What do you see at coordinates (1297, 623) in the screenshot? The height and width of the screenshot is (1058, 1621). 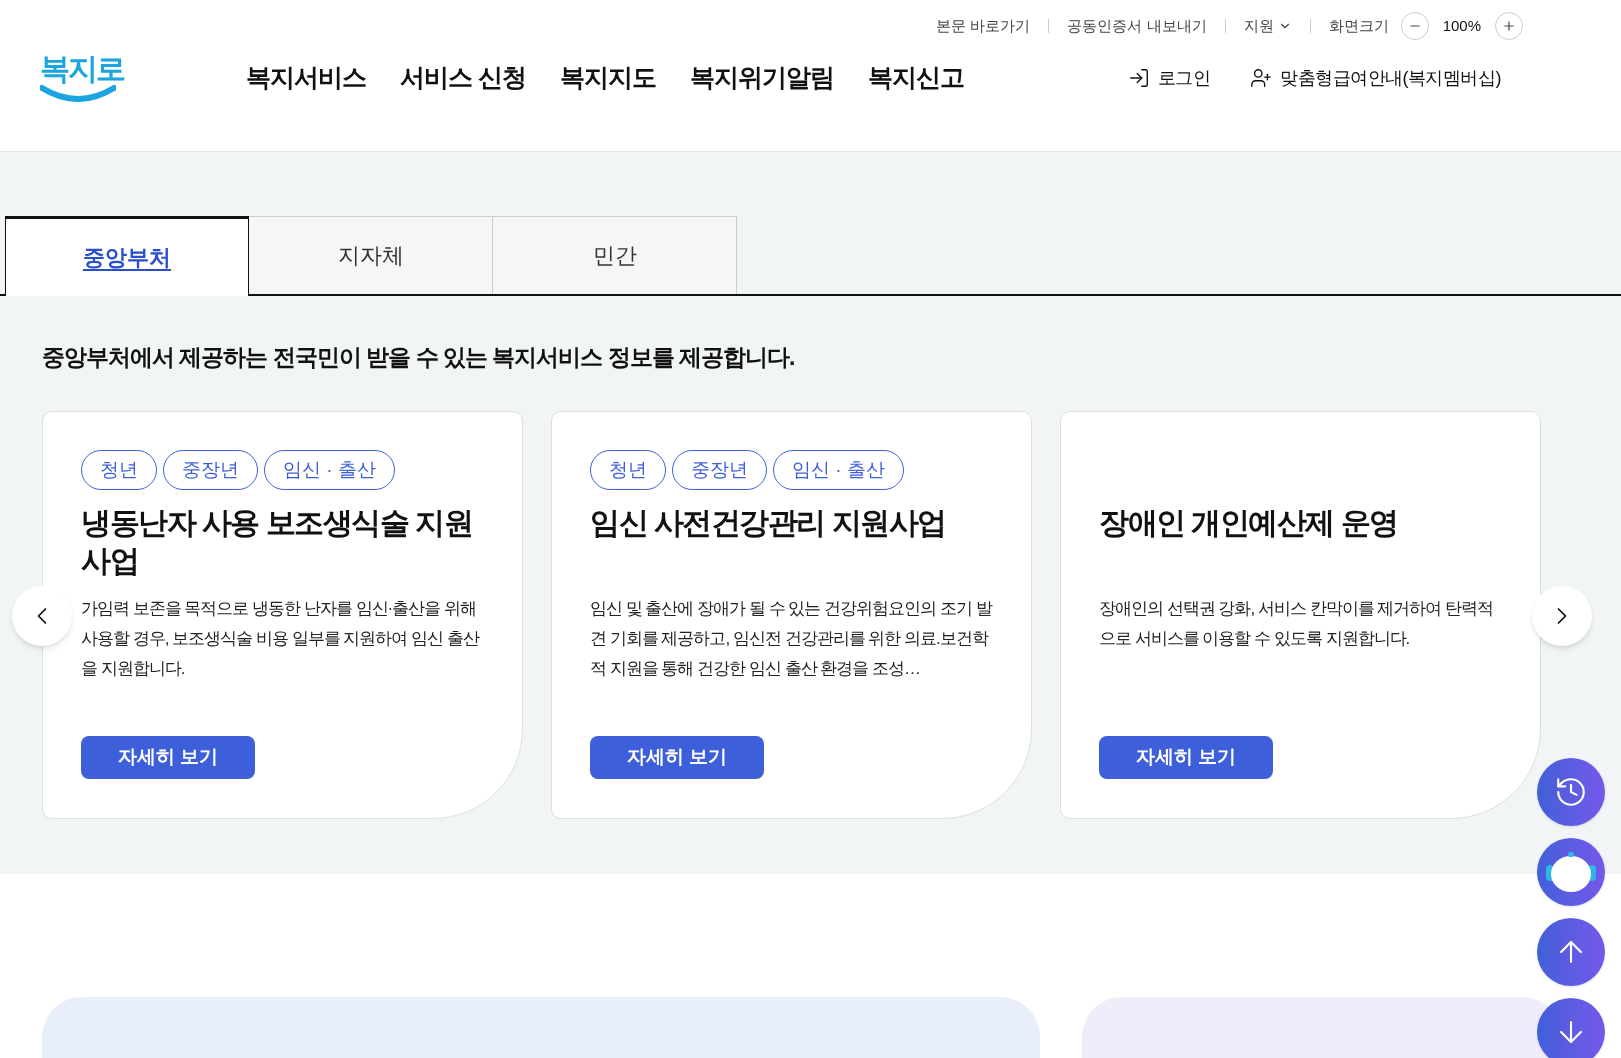 I see `card-description: 장애인의 선택권 강화, 서비스 칸막이를 제거하여 탄력적으로 서비스를 이용할 수 있도록 지원합니다.` at bounding box center [1297, 623].